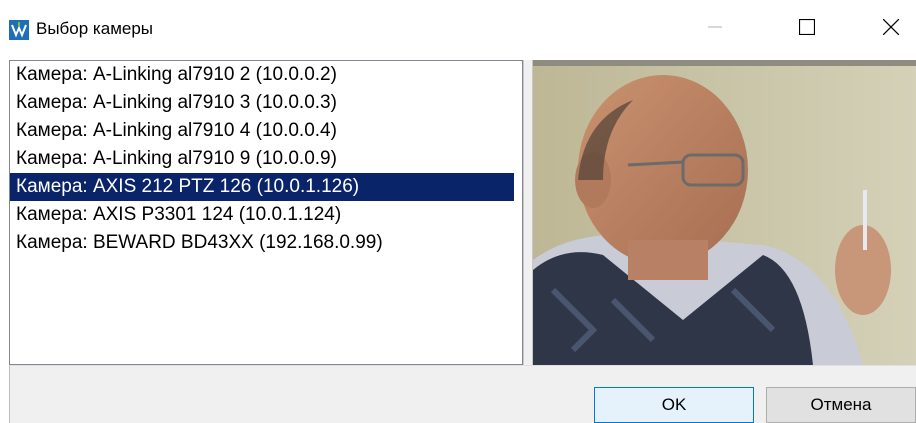 This screenshot has width=916, height=423. I want to click on camera-list-item: Камера: BEWARD BD43XX (192.168.0.99), so click(262, 243).